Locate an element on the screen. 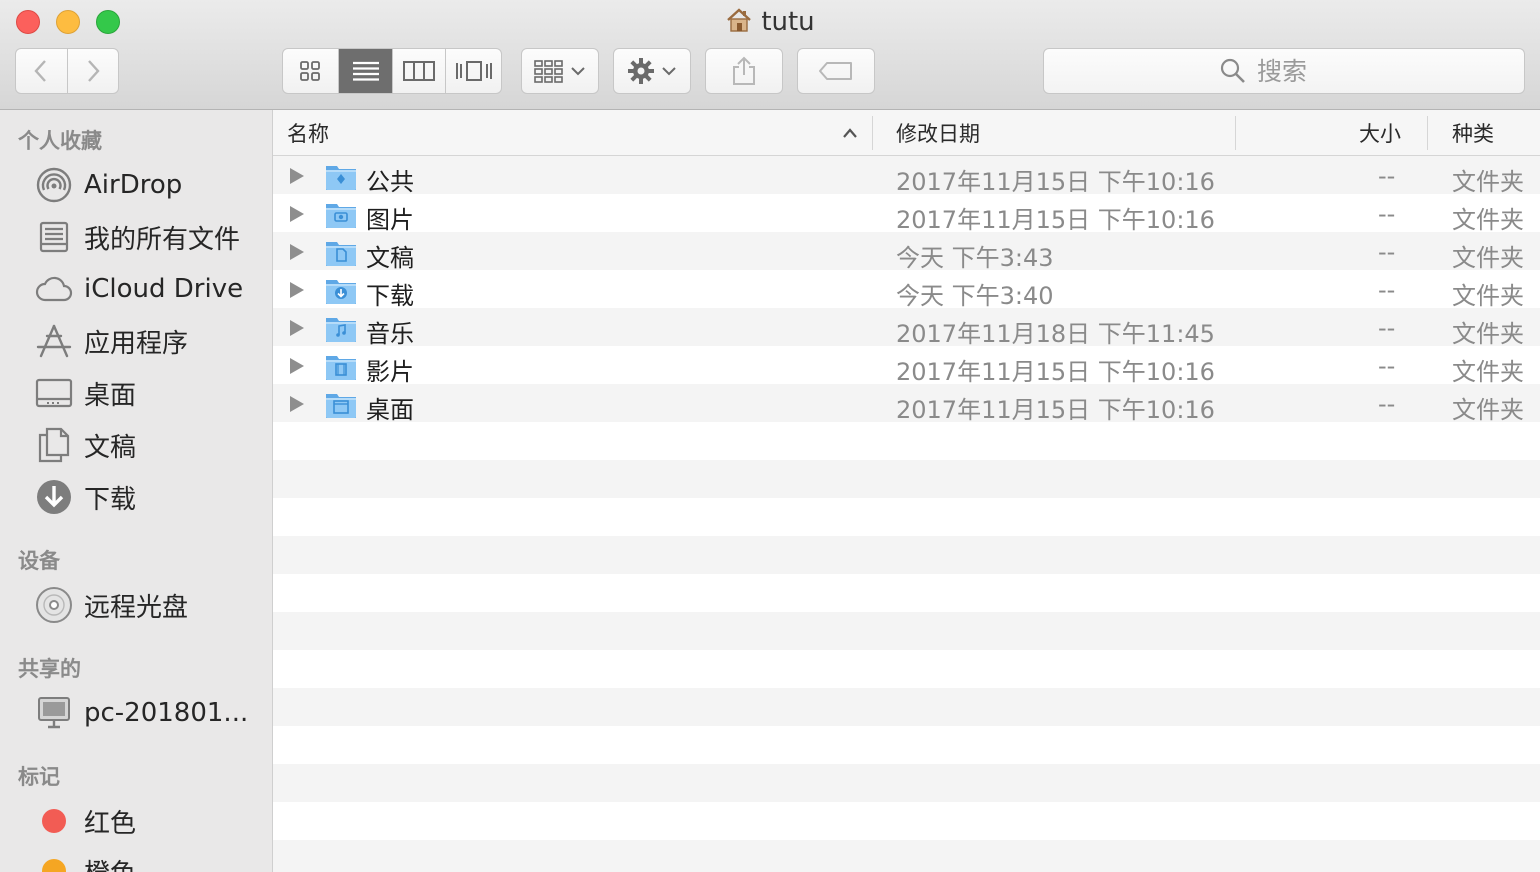  sidebar-item-applications: 应用程序 is located at coordinates (136, 341).